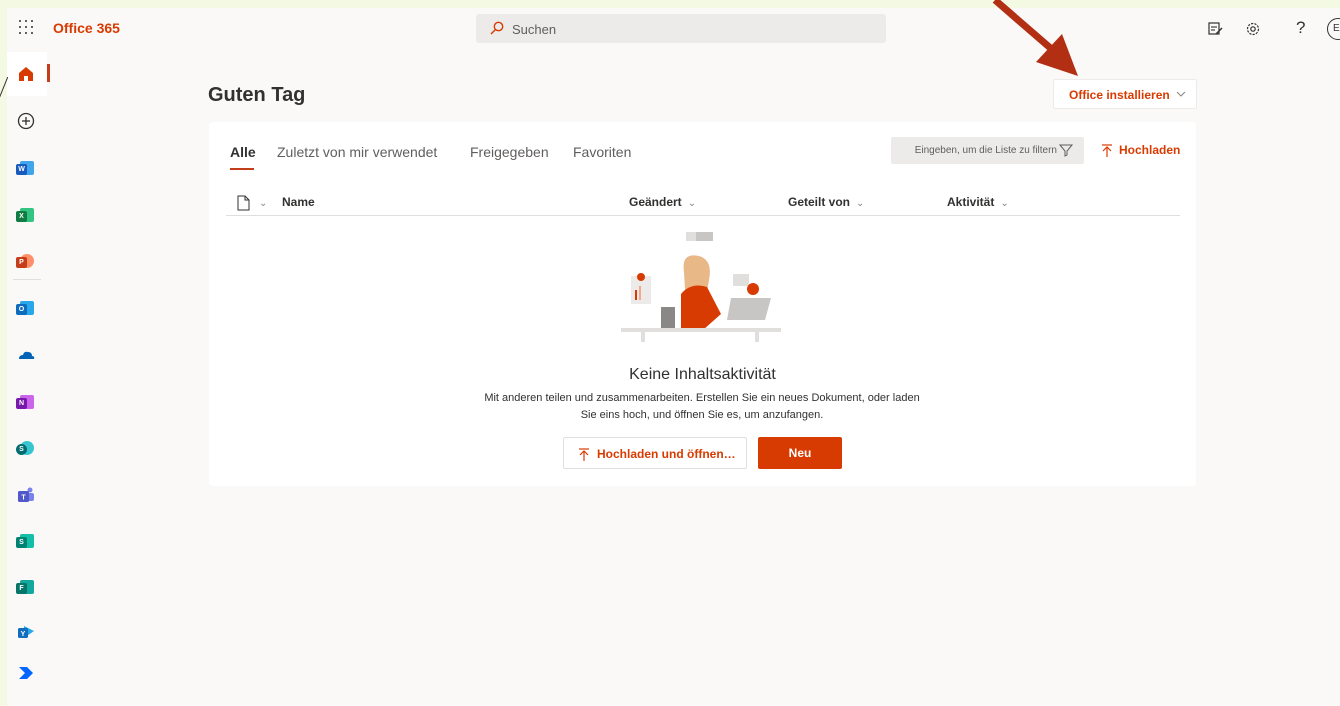  I want to click on tab-favoriten: Favoriten, so click(602, 152).